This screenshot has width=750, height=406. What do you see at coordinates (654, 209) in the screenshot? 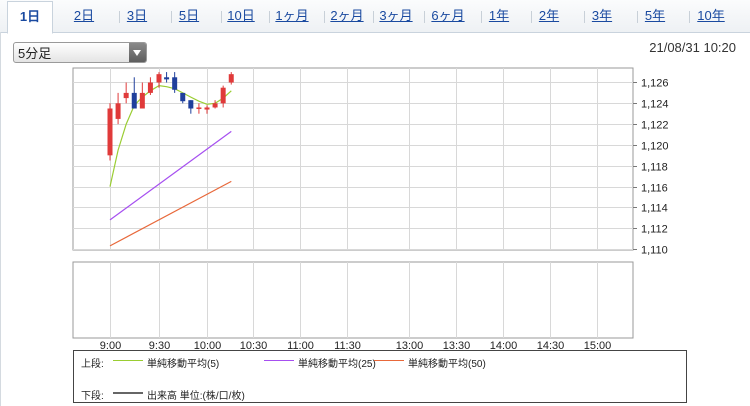
I see `y-tick-label: 1,114` at bounding box center [654, 209].